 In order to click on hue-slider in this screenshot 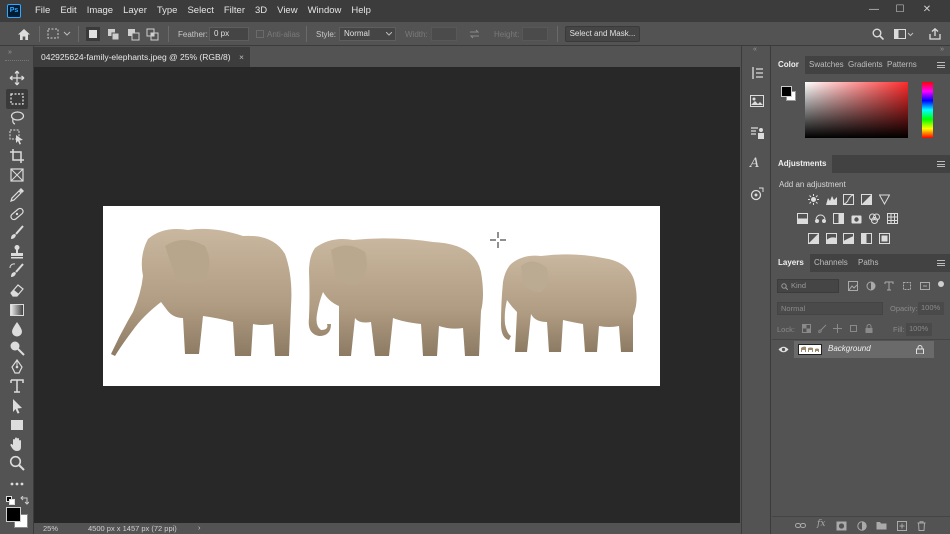, I will do `click(927, 110)`.